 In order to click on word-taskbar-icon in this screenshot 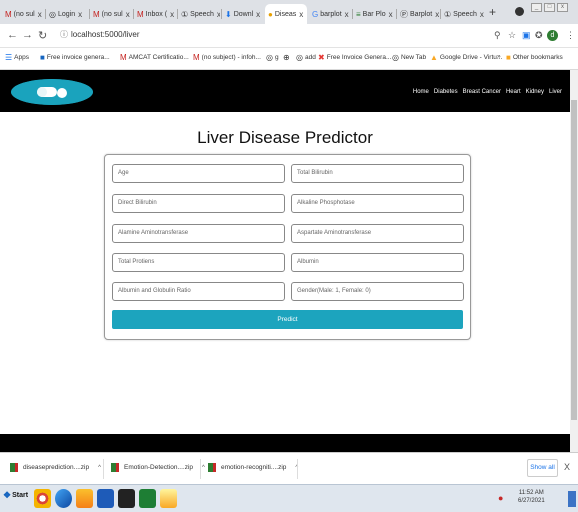, I will do `click(105, 498)`.